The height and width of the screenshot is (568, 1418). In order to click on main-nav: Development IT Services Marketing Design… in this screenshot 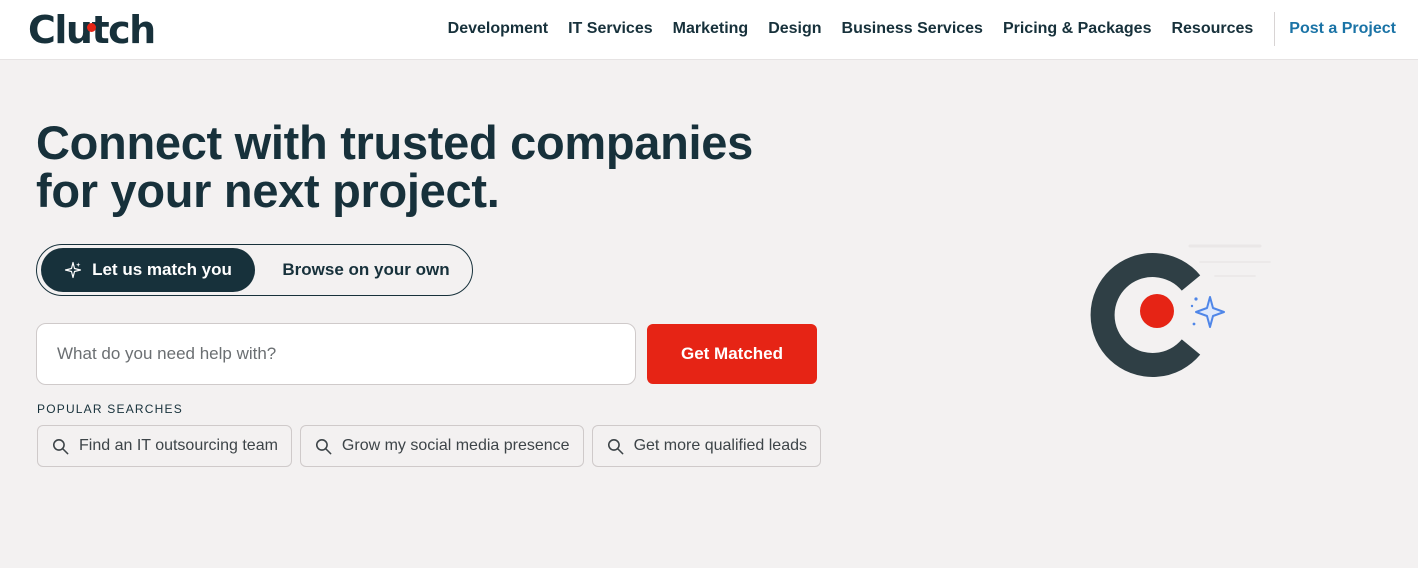, I will do `click(933, 29)`.